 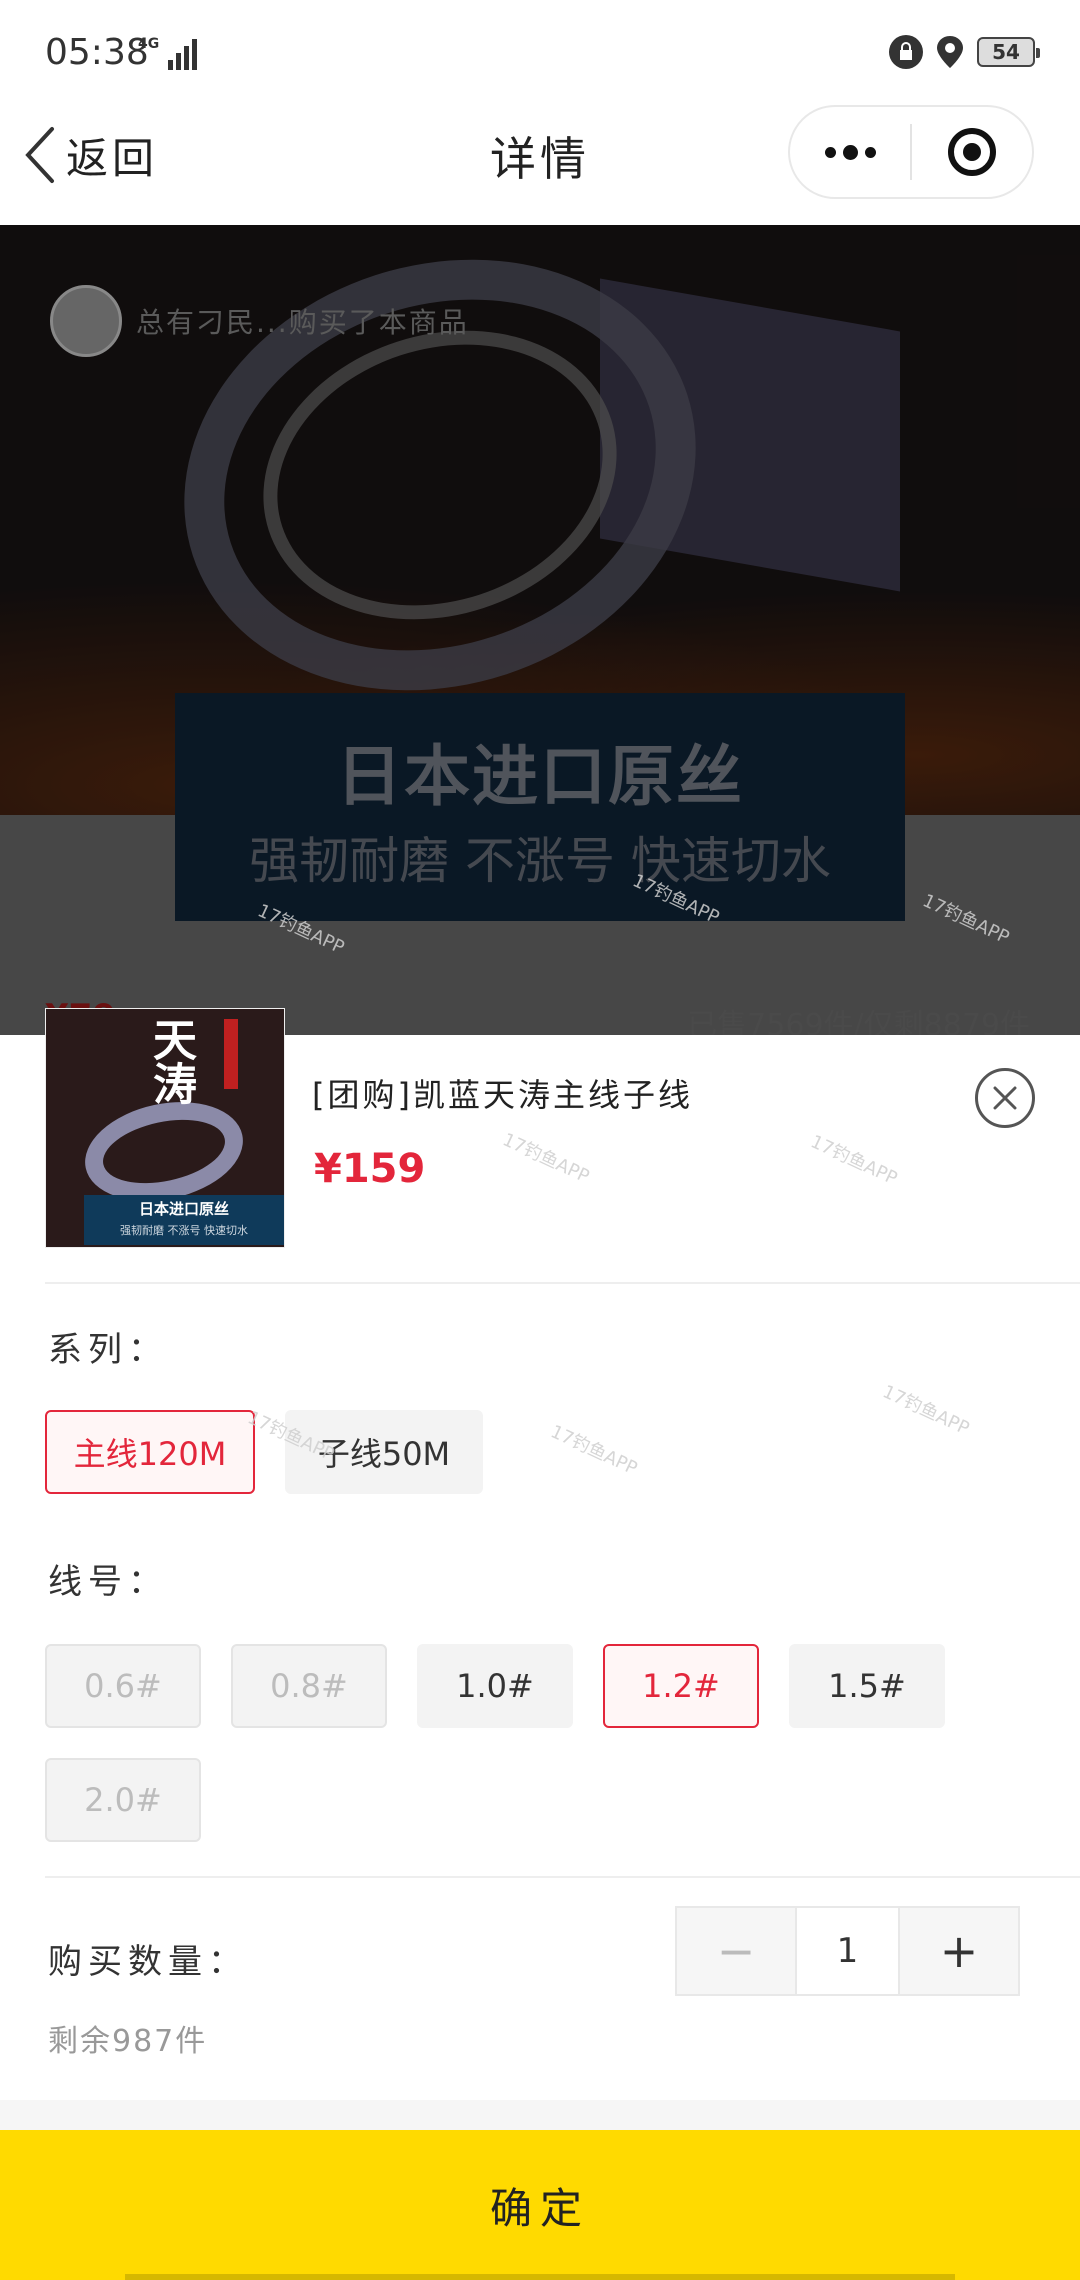 I want to click on more-menu-button, so click(x=850, y=152).